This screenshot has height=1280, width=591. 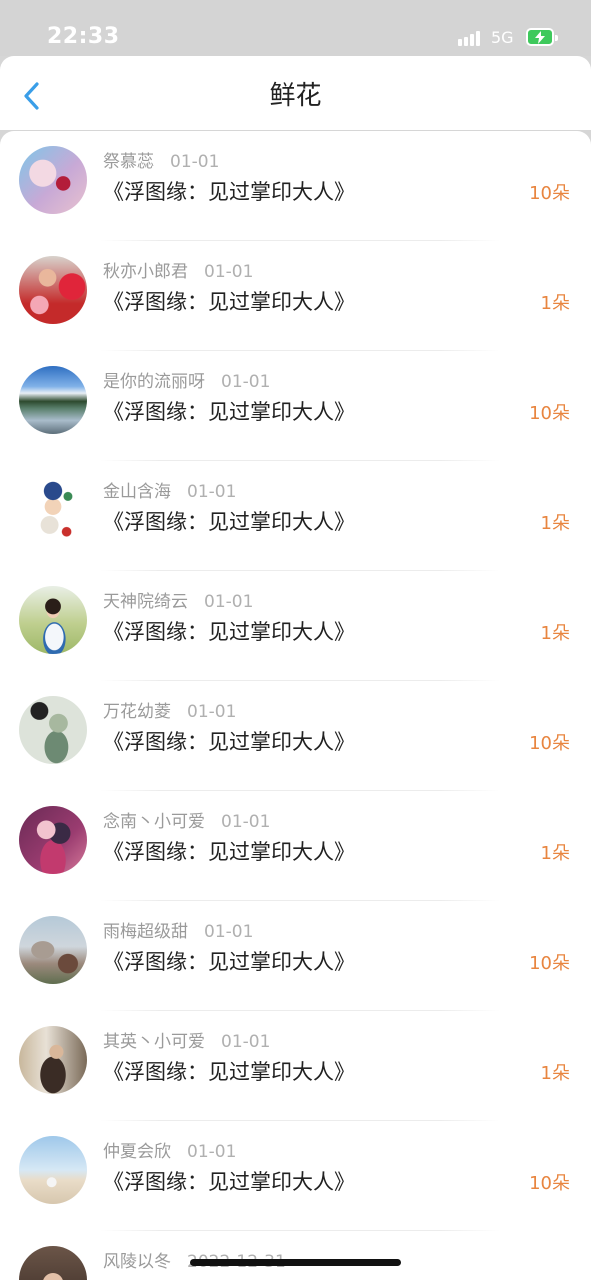 I want to click on list-item: 天神院绮云 01-01 《浮图缘：见过掌印大人》 1朵, so click(x=295, y=626).